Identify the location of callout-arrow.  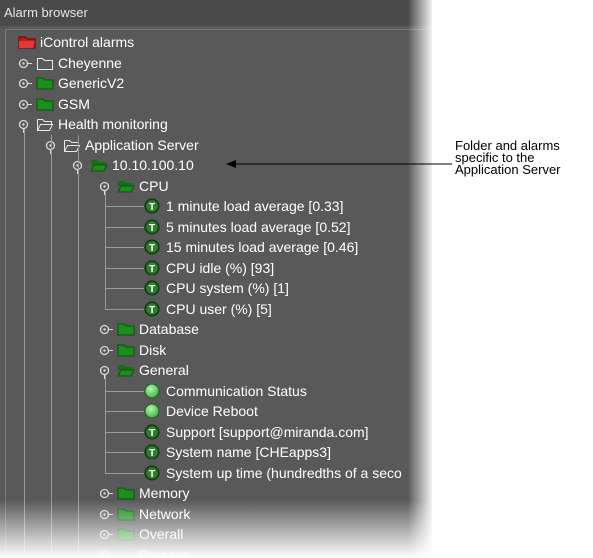
(339, 164).